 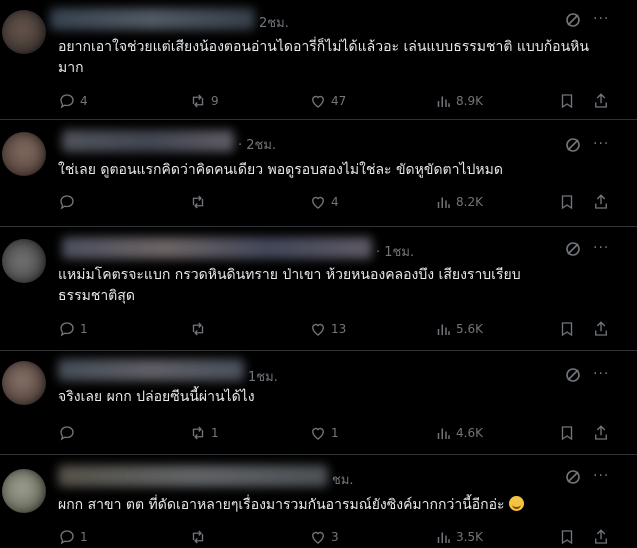 I want to click on repost-button: 1, so click(x=204, y=433).